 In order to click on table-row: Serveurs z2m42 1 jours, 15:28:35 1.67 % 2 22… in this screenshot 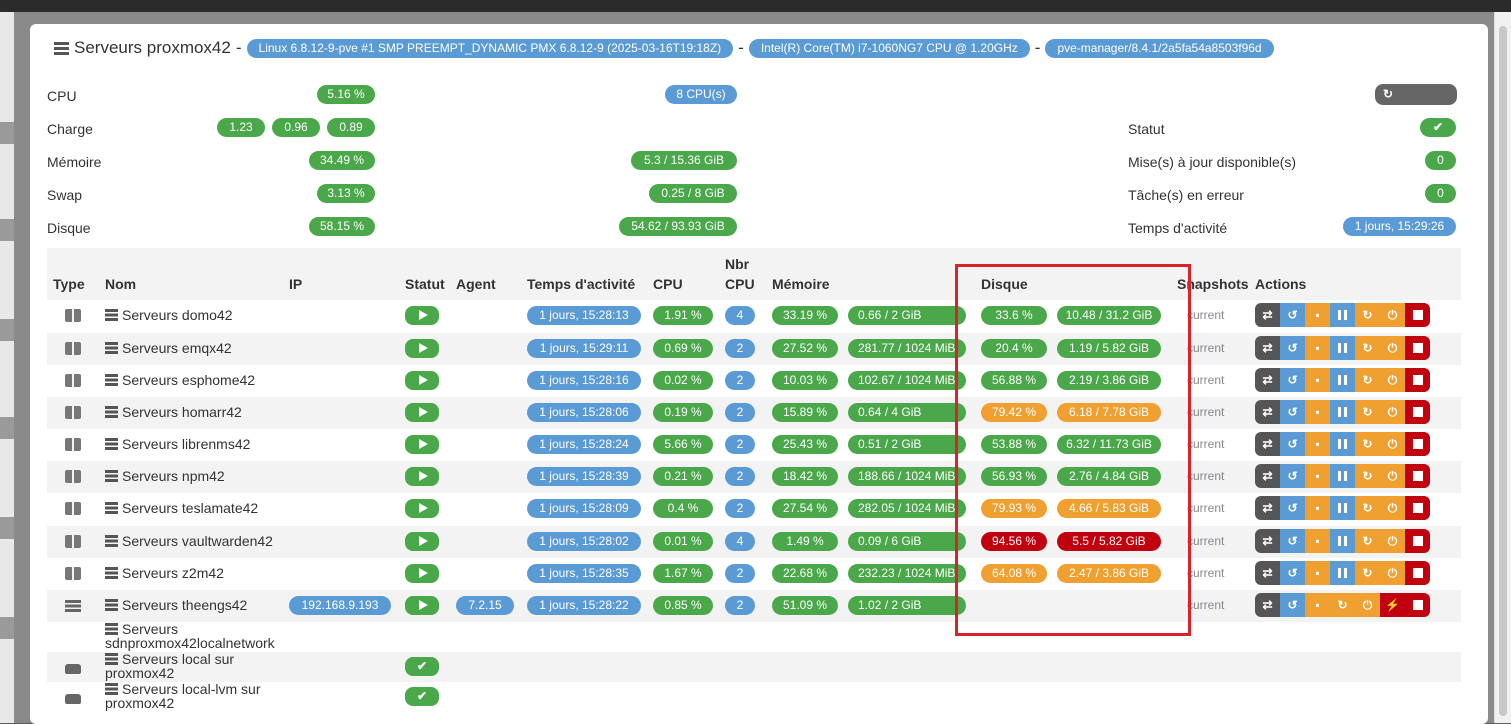, I will do `click(754, 574)`.